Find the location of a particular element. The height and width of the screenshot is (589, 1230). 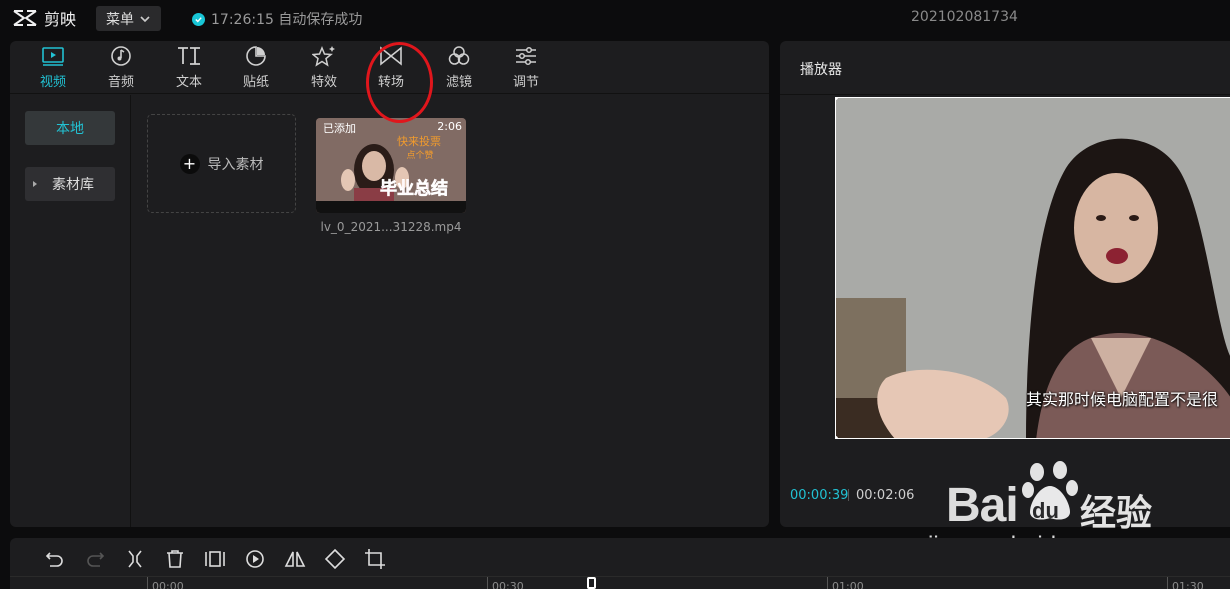

mirror-button is located at coordinates (295, 559).